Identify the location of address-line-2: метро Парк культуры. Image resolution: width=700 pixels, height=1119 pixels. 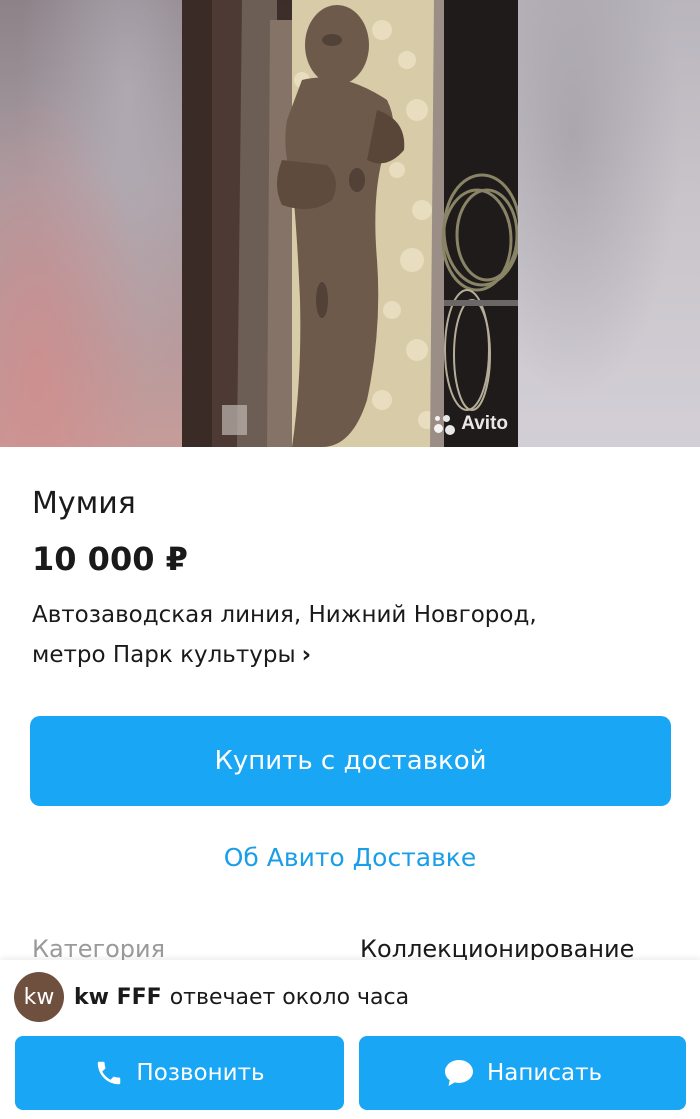
(164, 655).